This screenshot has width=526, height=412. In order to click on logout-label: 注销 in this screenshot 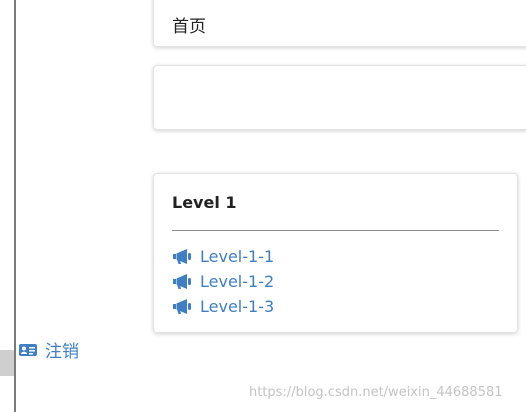, I will do `click(62, 352)`.